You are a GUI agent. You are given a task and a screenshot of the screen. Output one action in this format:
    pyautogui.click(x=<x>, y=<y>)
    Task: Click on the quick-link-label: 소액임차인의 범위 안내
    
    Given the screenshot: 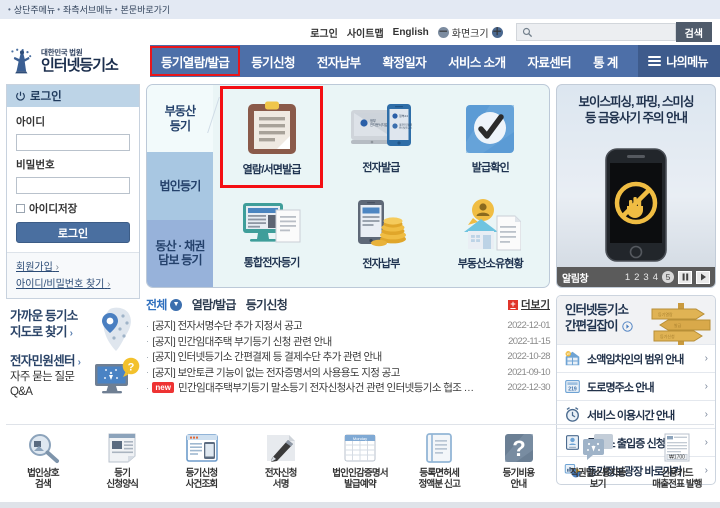 What is the action you would take?
    pyautogui.click(x=635, y=359)
    